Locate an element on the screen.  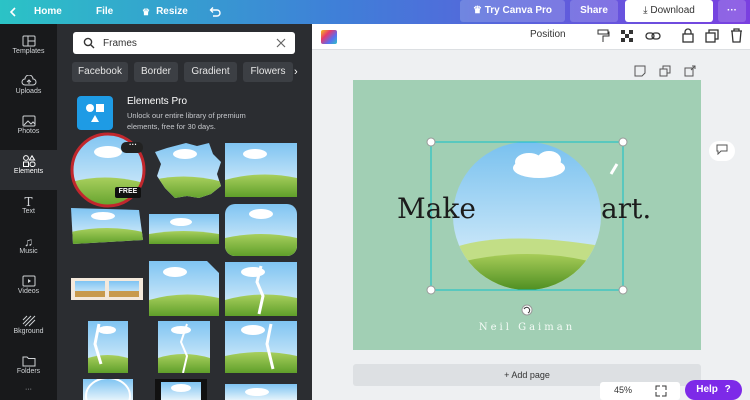
free-badge: FREE is located at coordinates (128, 191).